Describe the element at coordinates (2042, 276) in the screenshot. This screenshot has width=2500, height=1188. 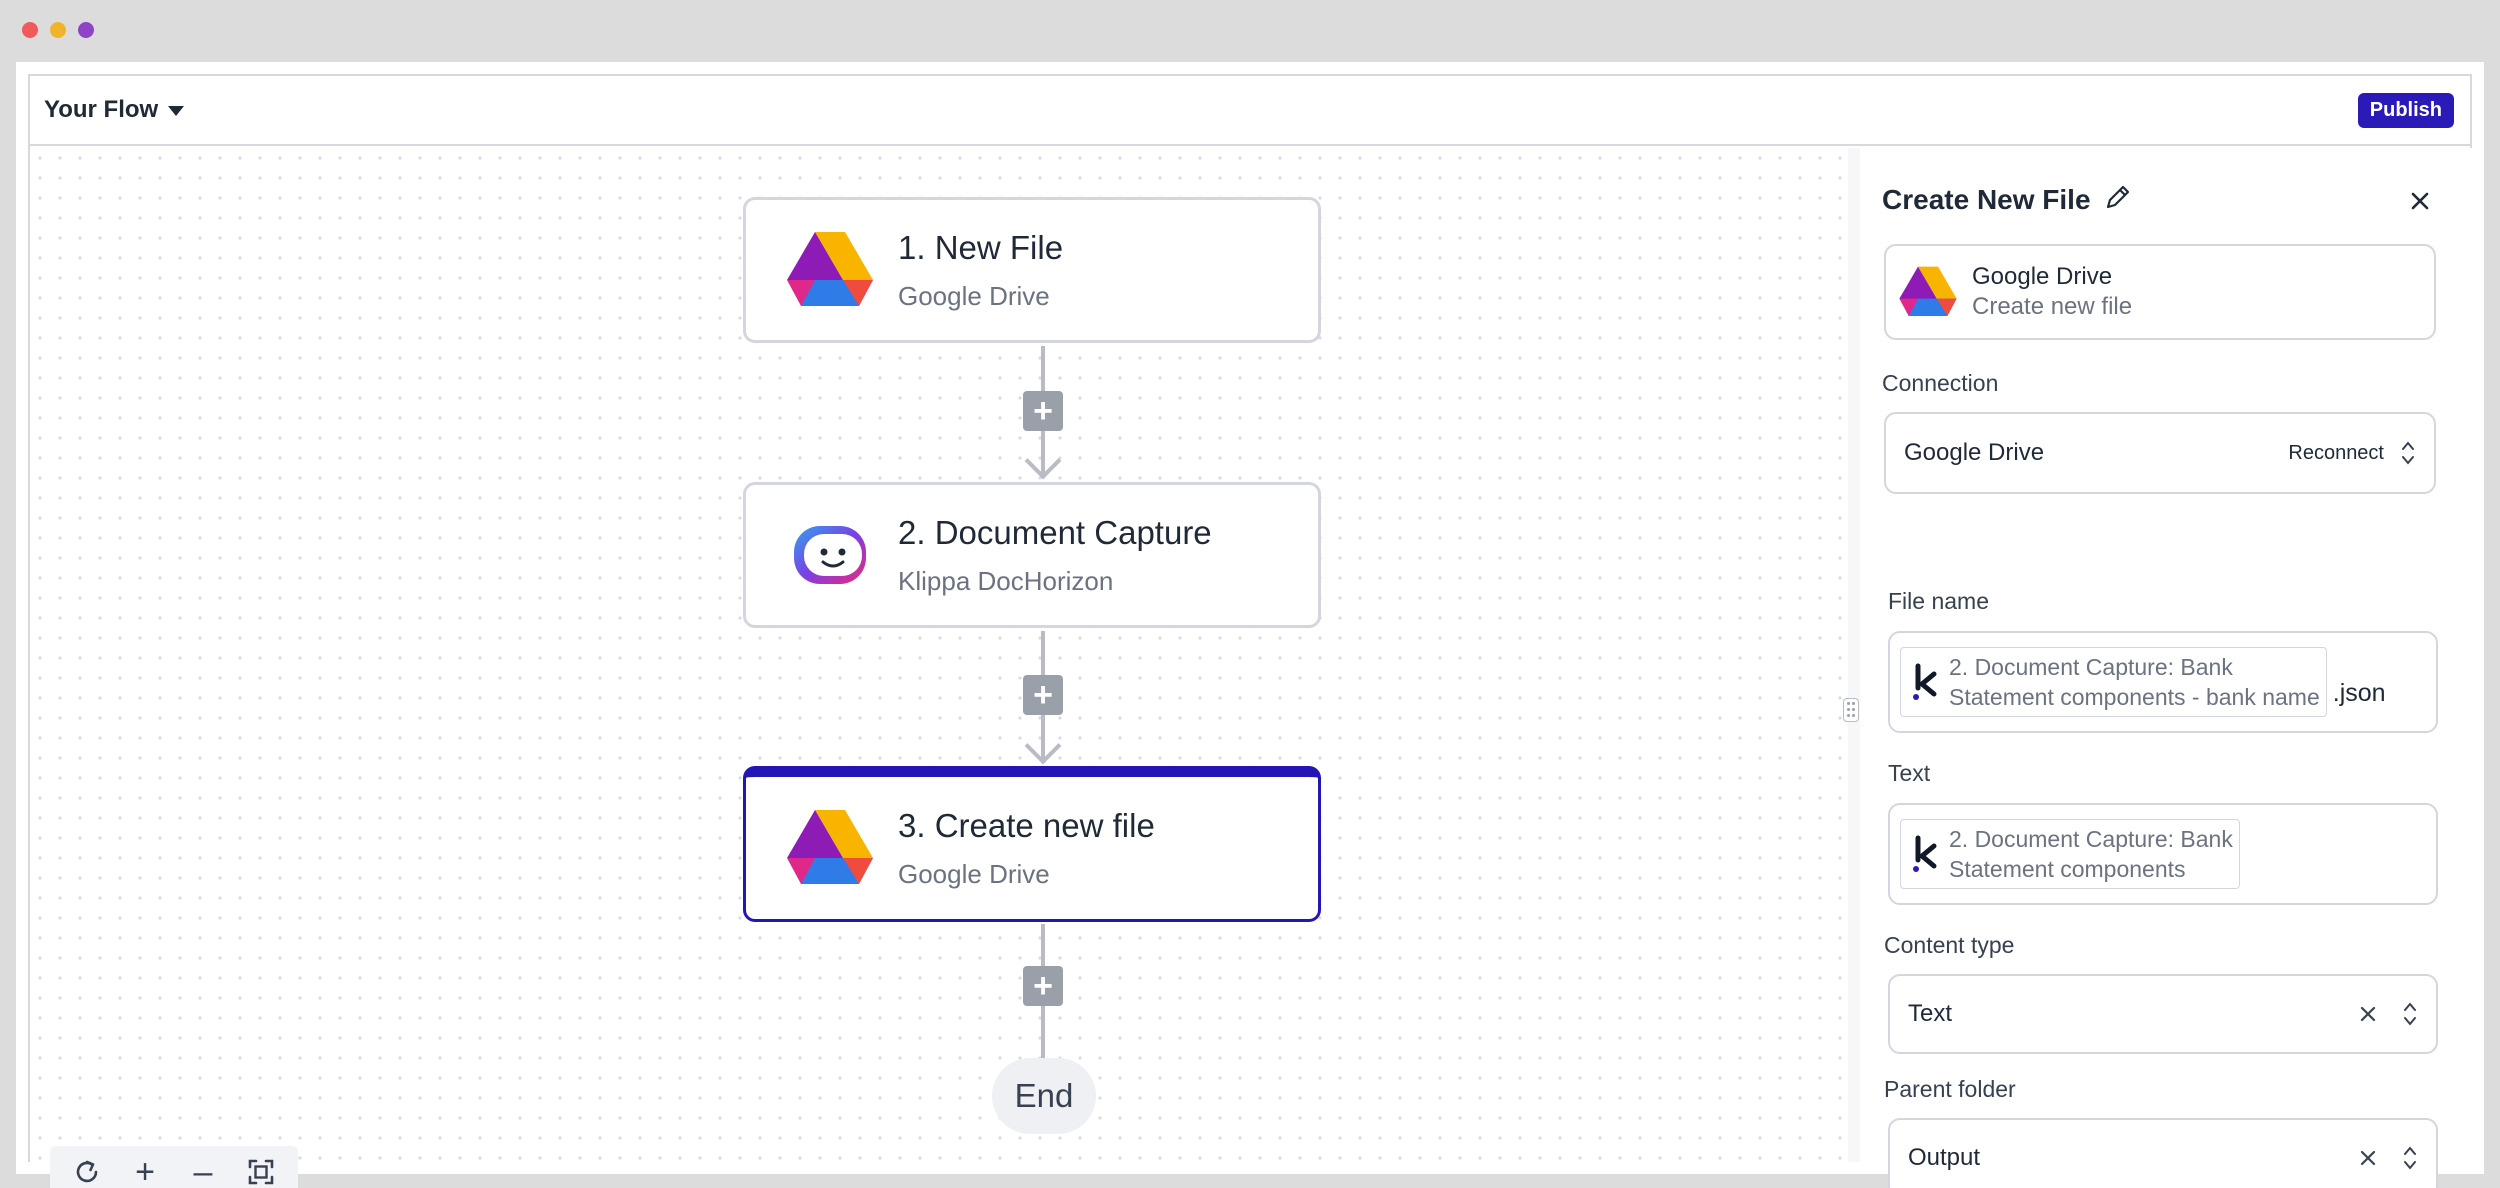
I see `app-name: Google Drive` at that location.